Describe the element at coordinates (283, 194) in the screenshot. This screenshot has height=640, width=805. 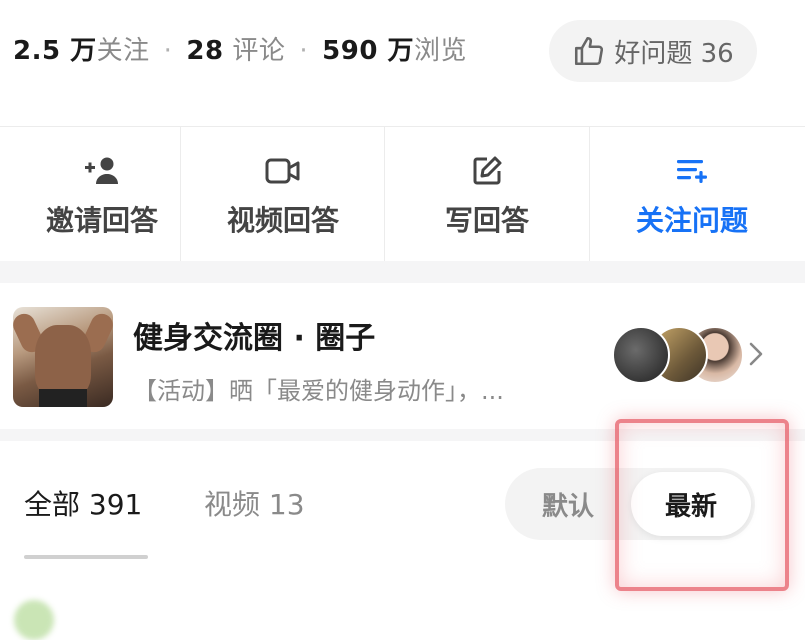
I see `video-answer-button: 视频回答` at that location.